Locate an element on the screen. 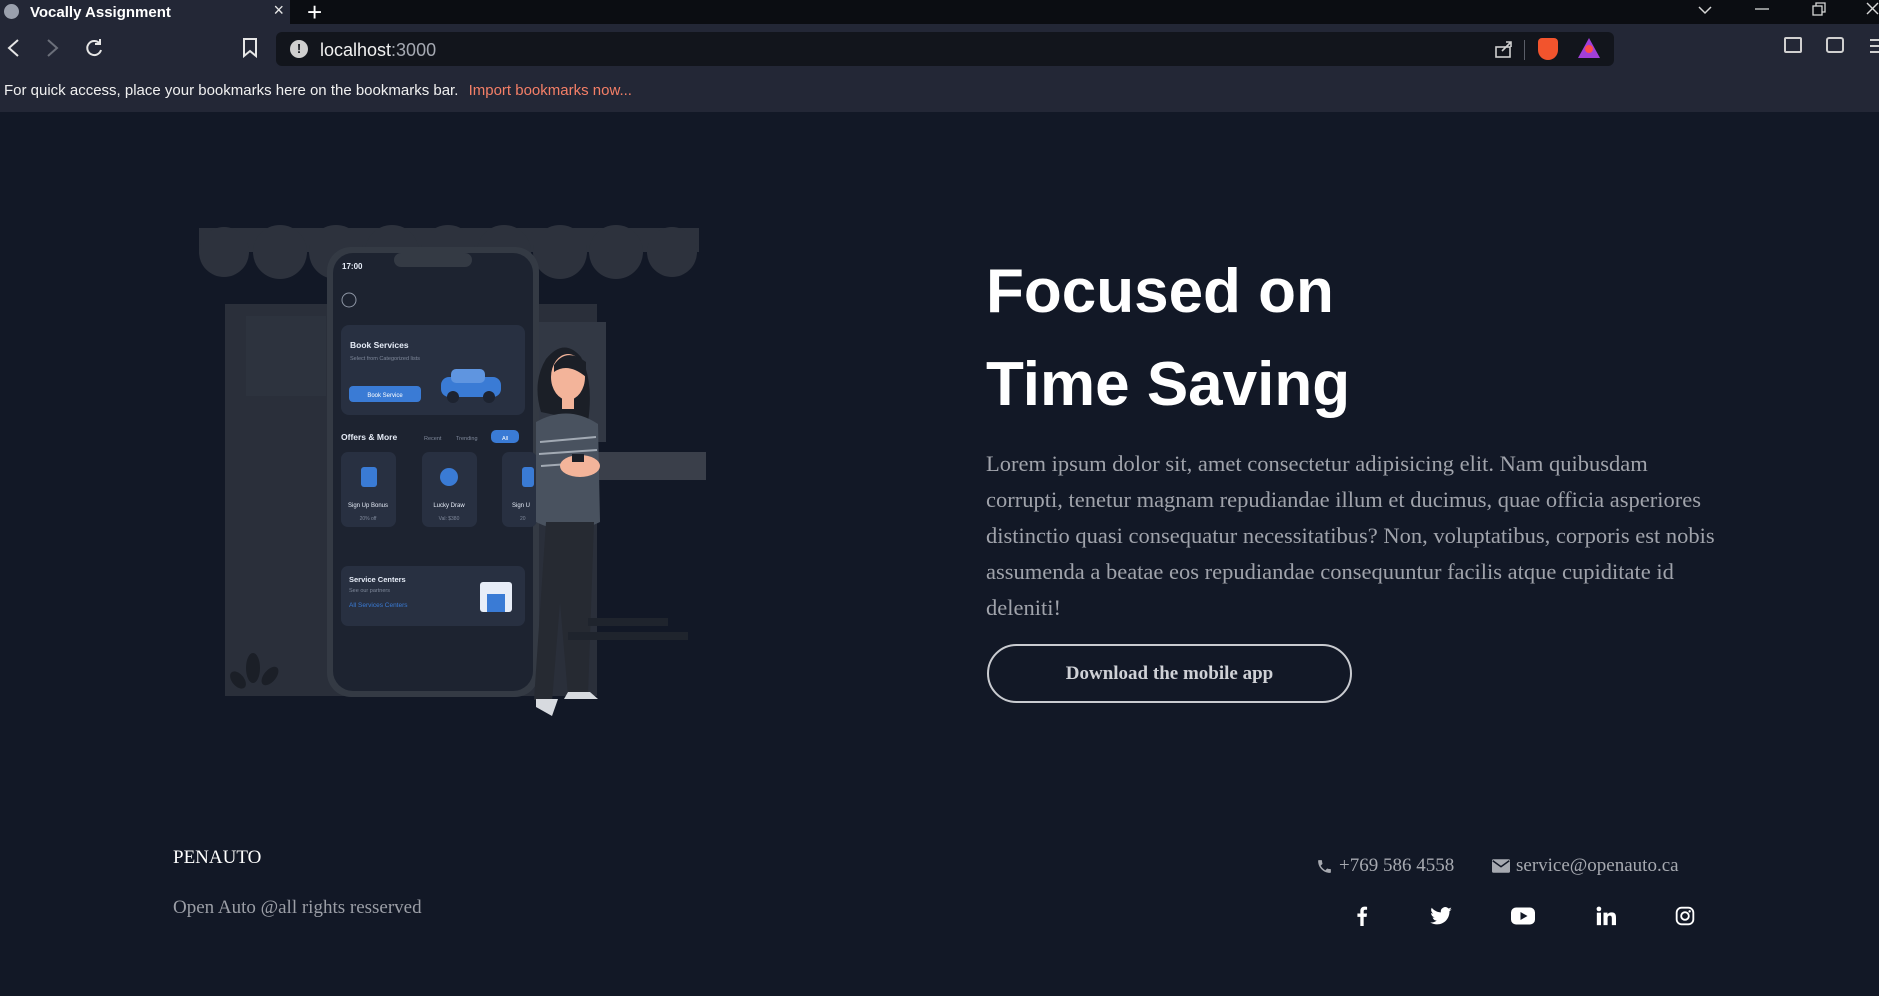 This screenshot has height=996, width=1879. mail-icon is located at coordinates (1501, 866).